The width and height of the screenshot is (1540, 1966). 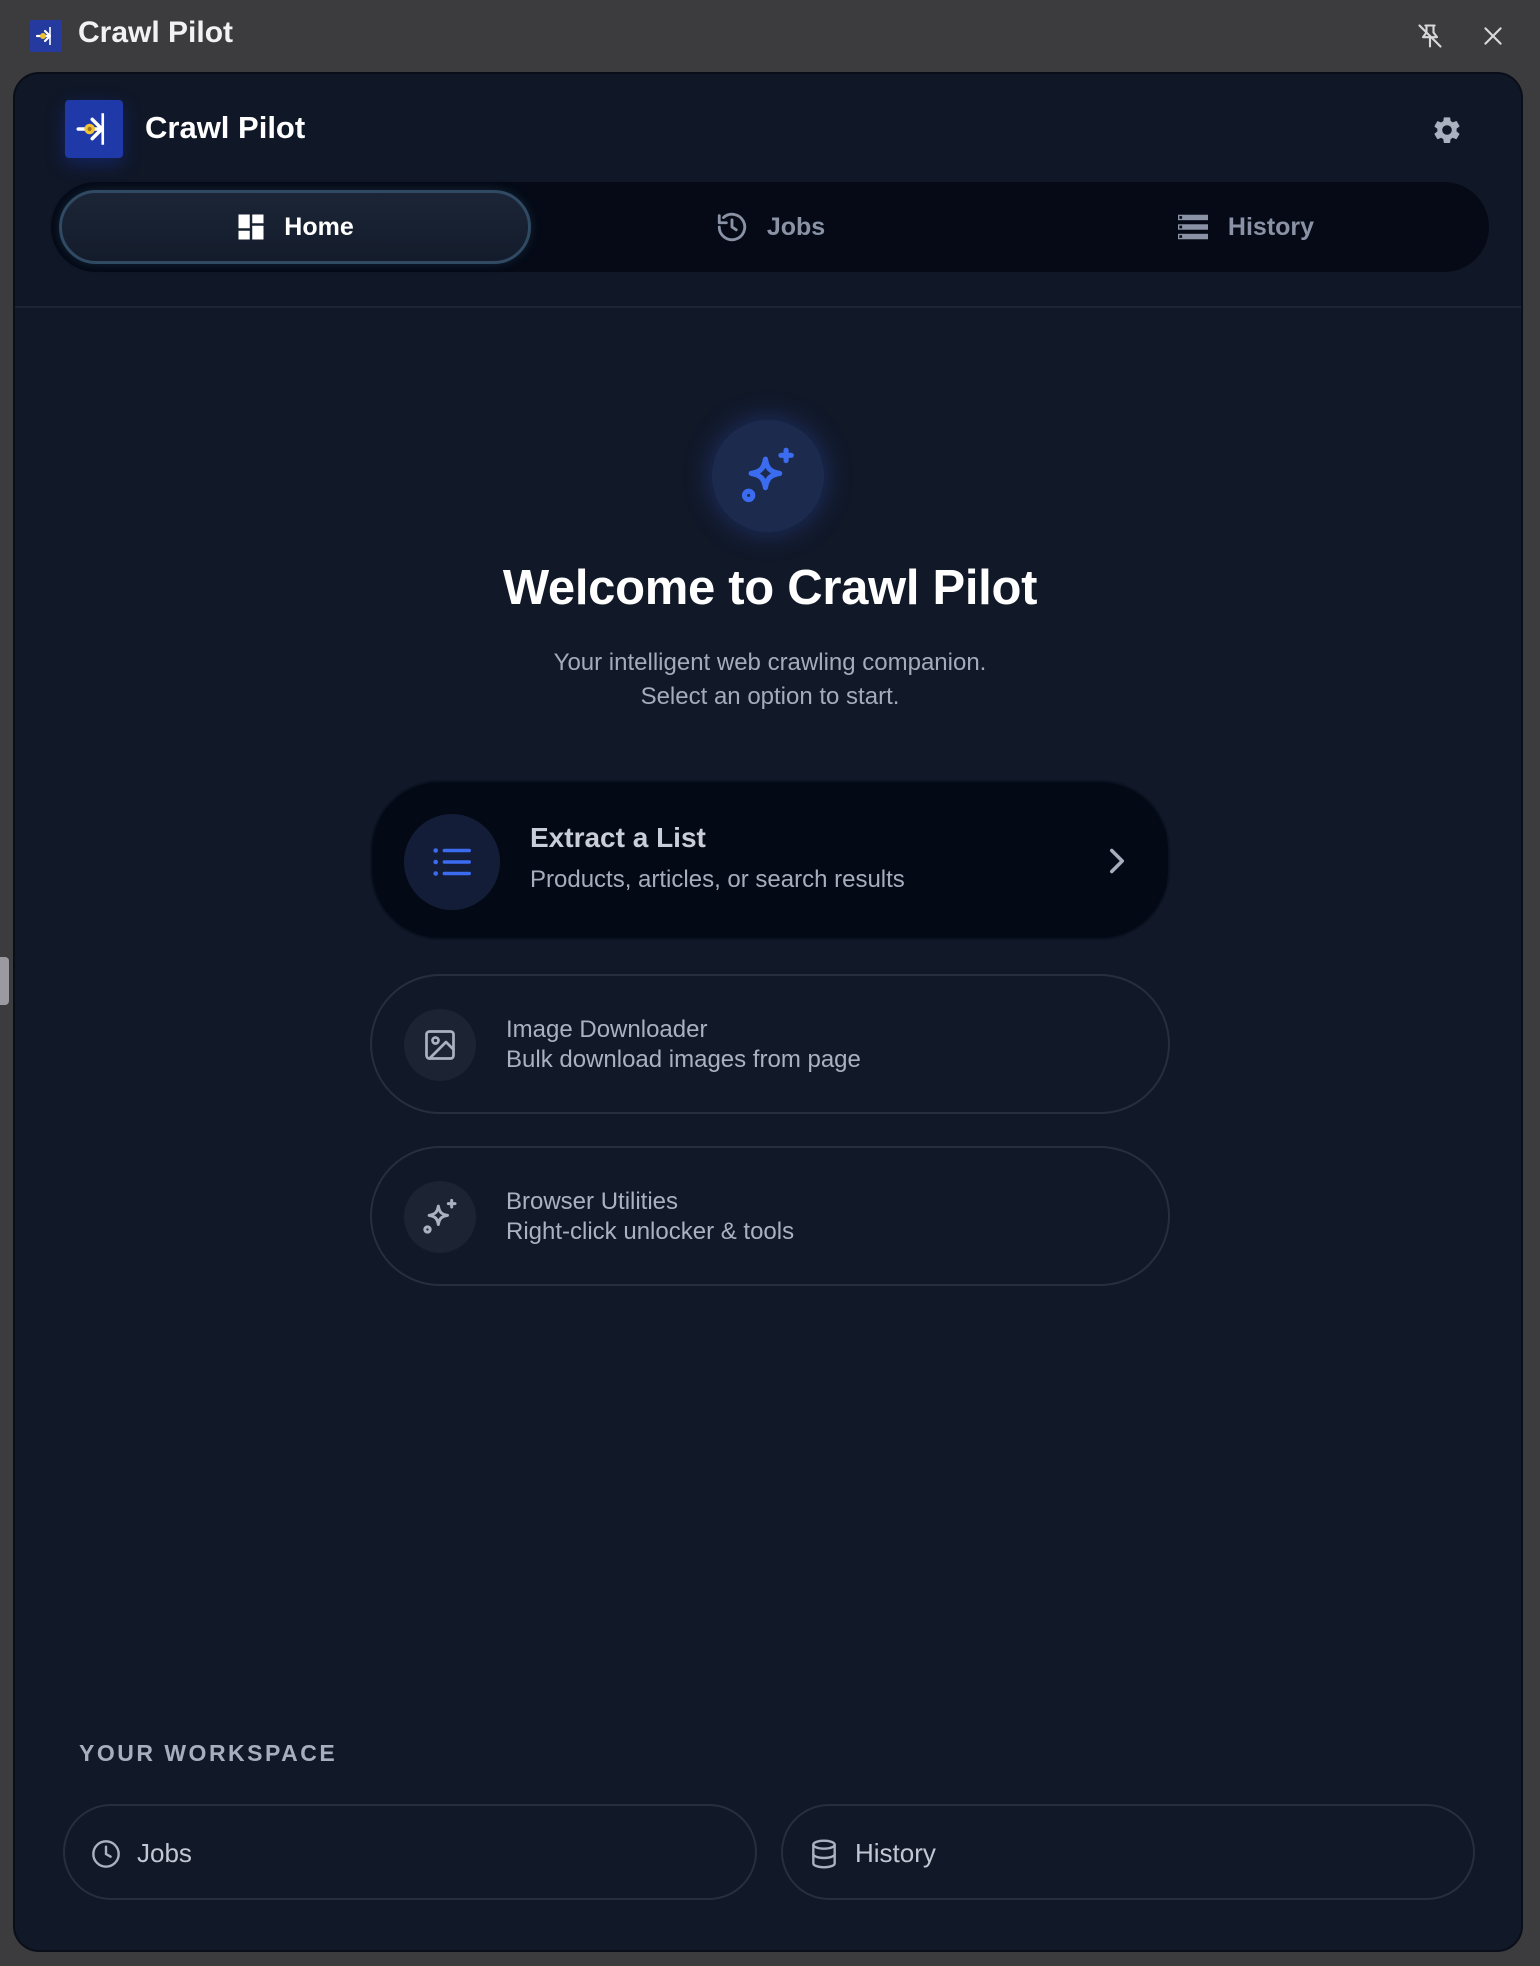 I want to click on close-window-button, so click(x=1493, y=36).